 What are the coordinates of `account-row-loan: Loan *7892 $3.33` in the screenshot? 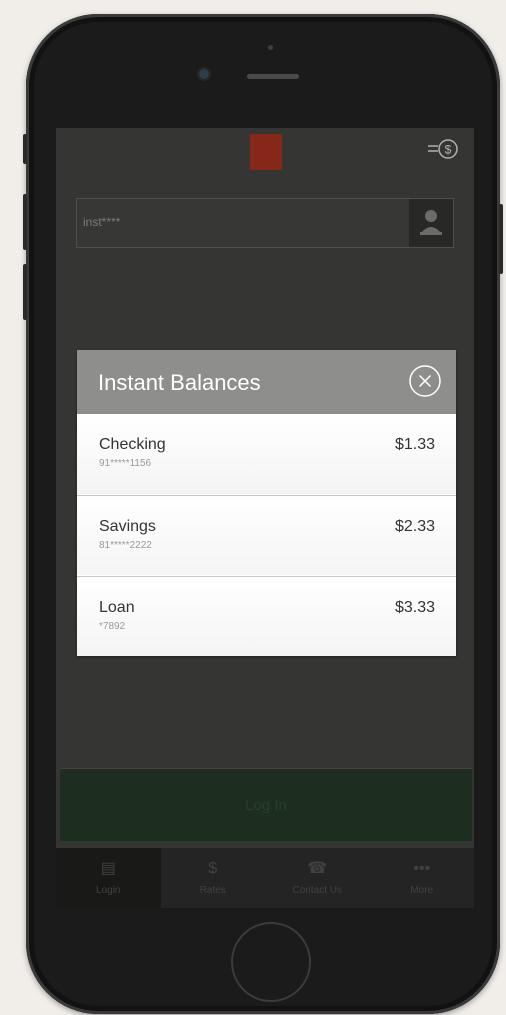 It's located at (266, 616).